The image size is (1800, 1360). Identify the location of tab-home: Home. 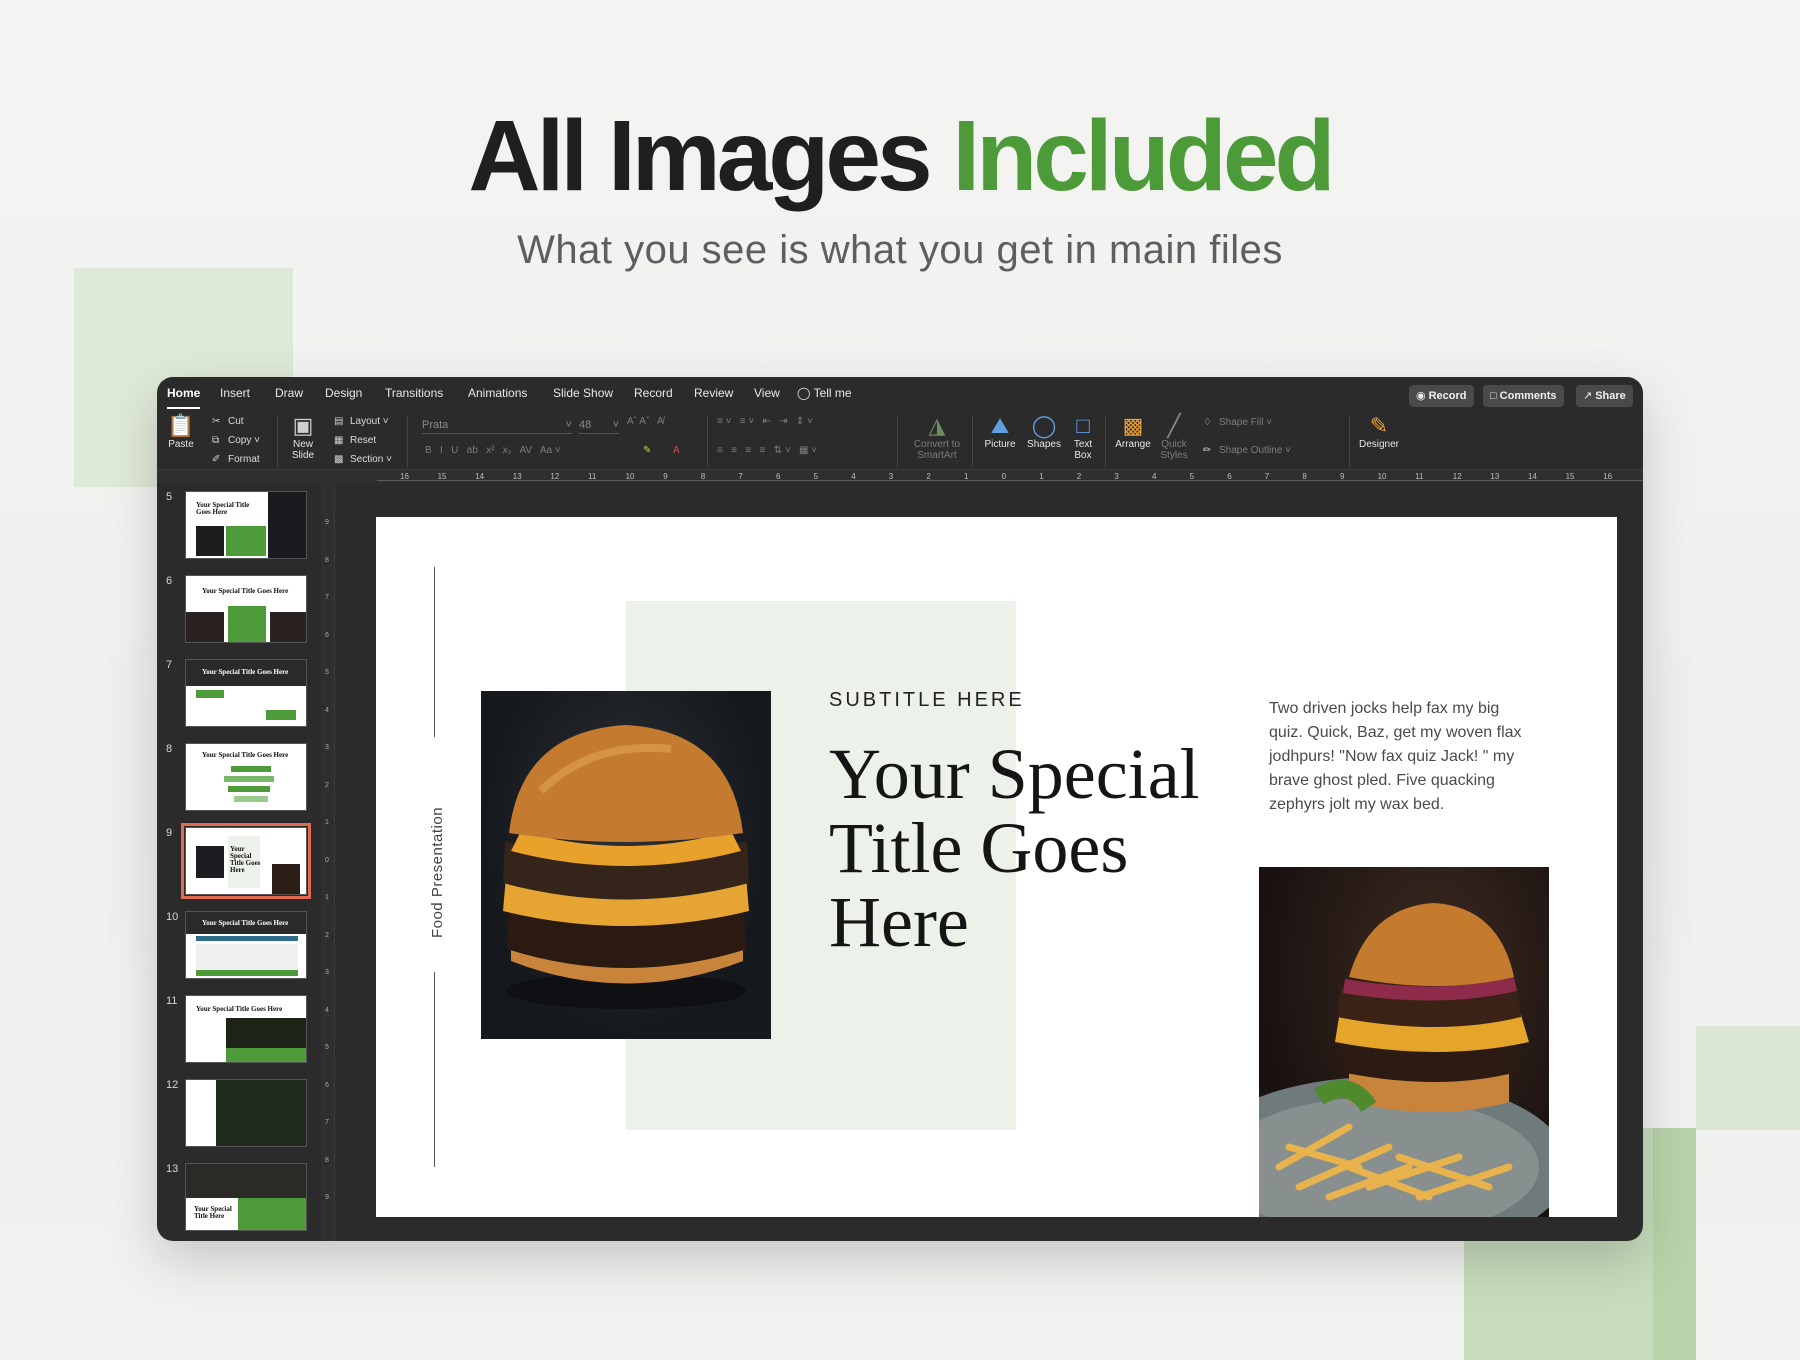
(183, 393).